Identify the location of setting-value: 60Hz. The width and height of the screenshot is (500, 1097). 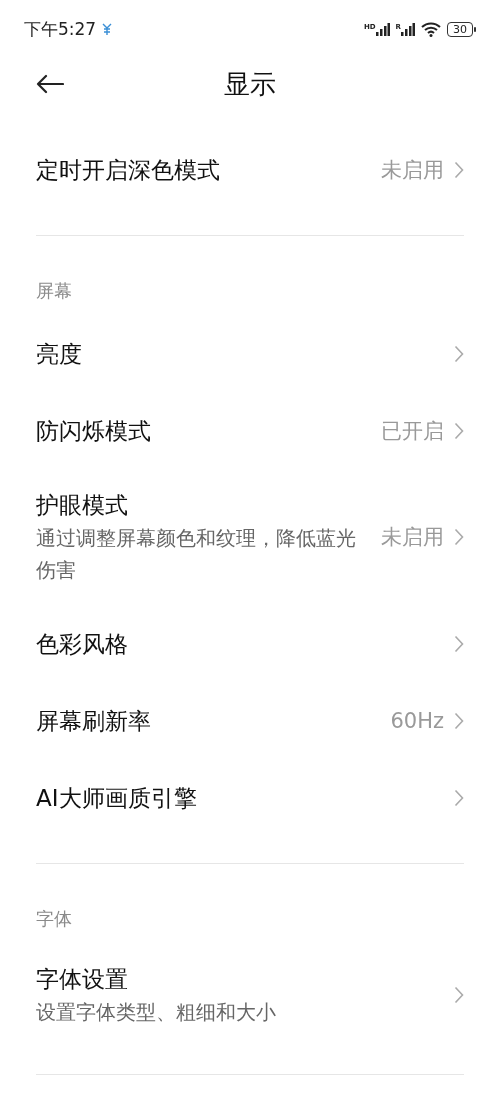
(417, 720).